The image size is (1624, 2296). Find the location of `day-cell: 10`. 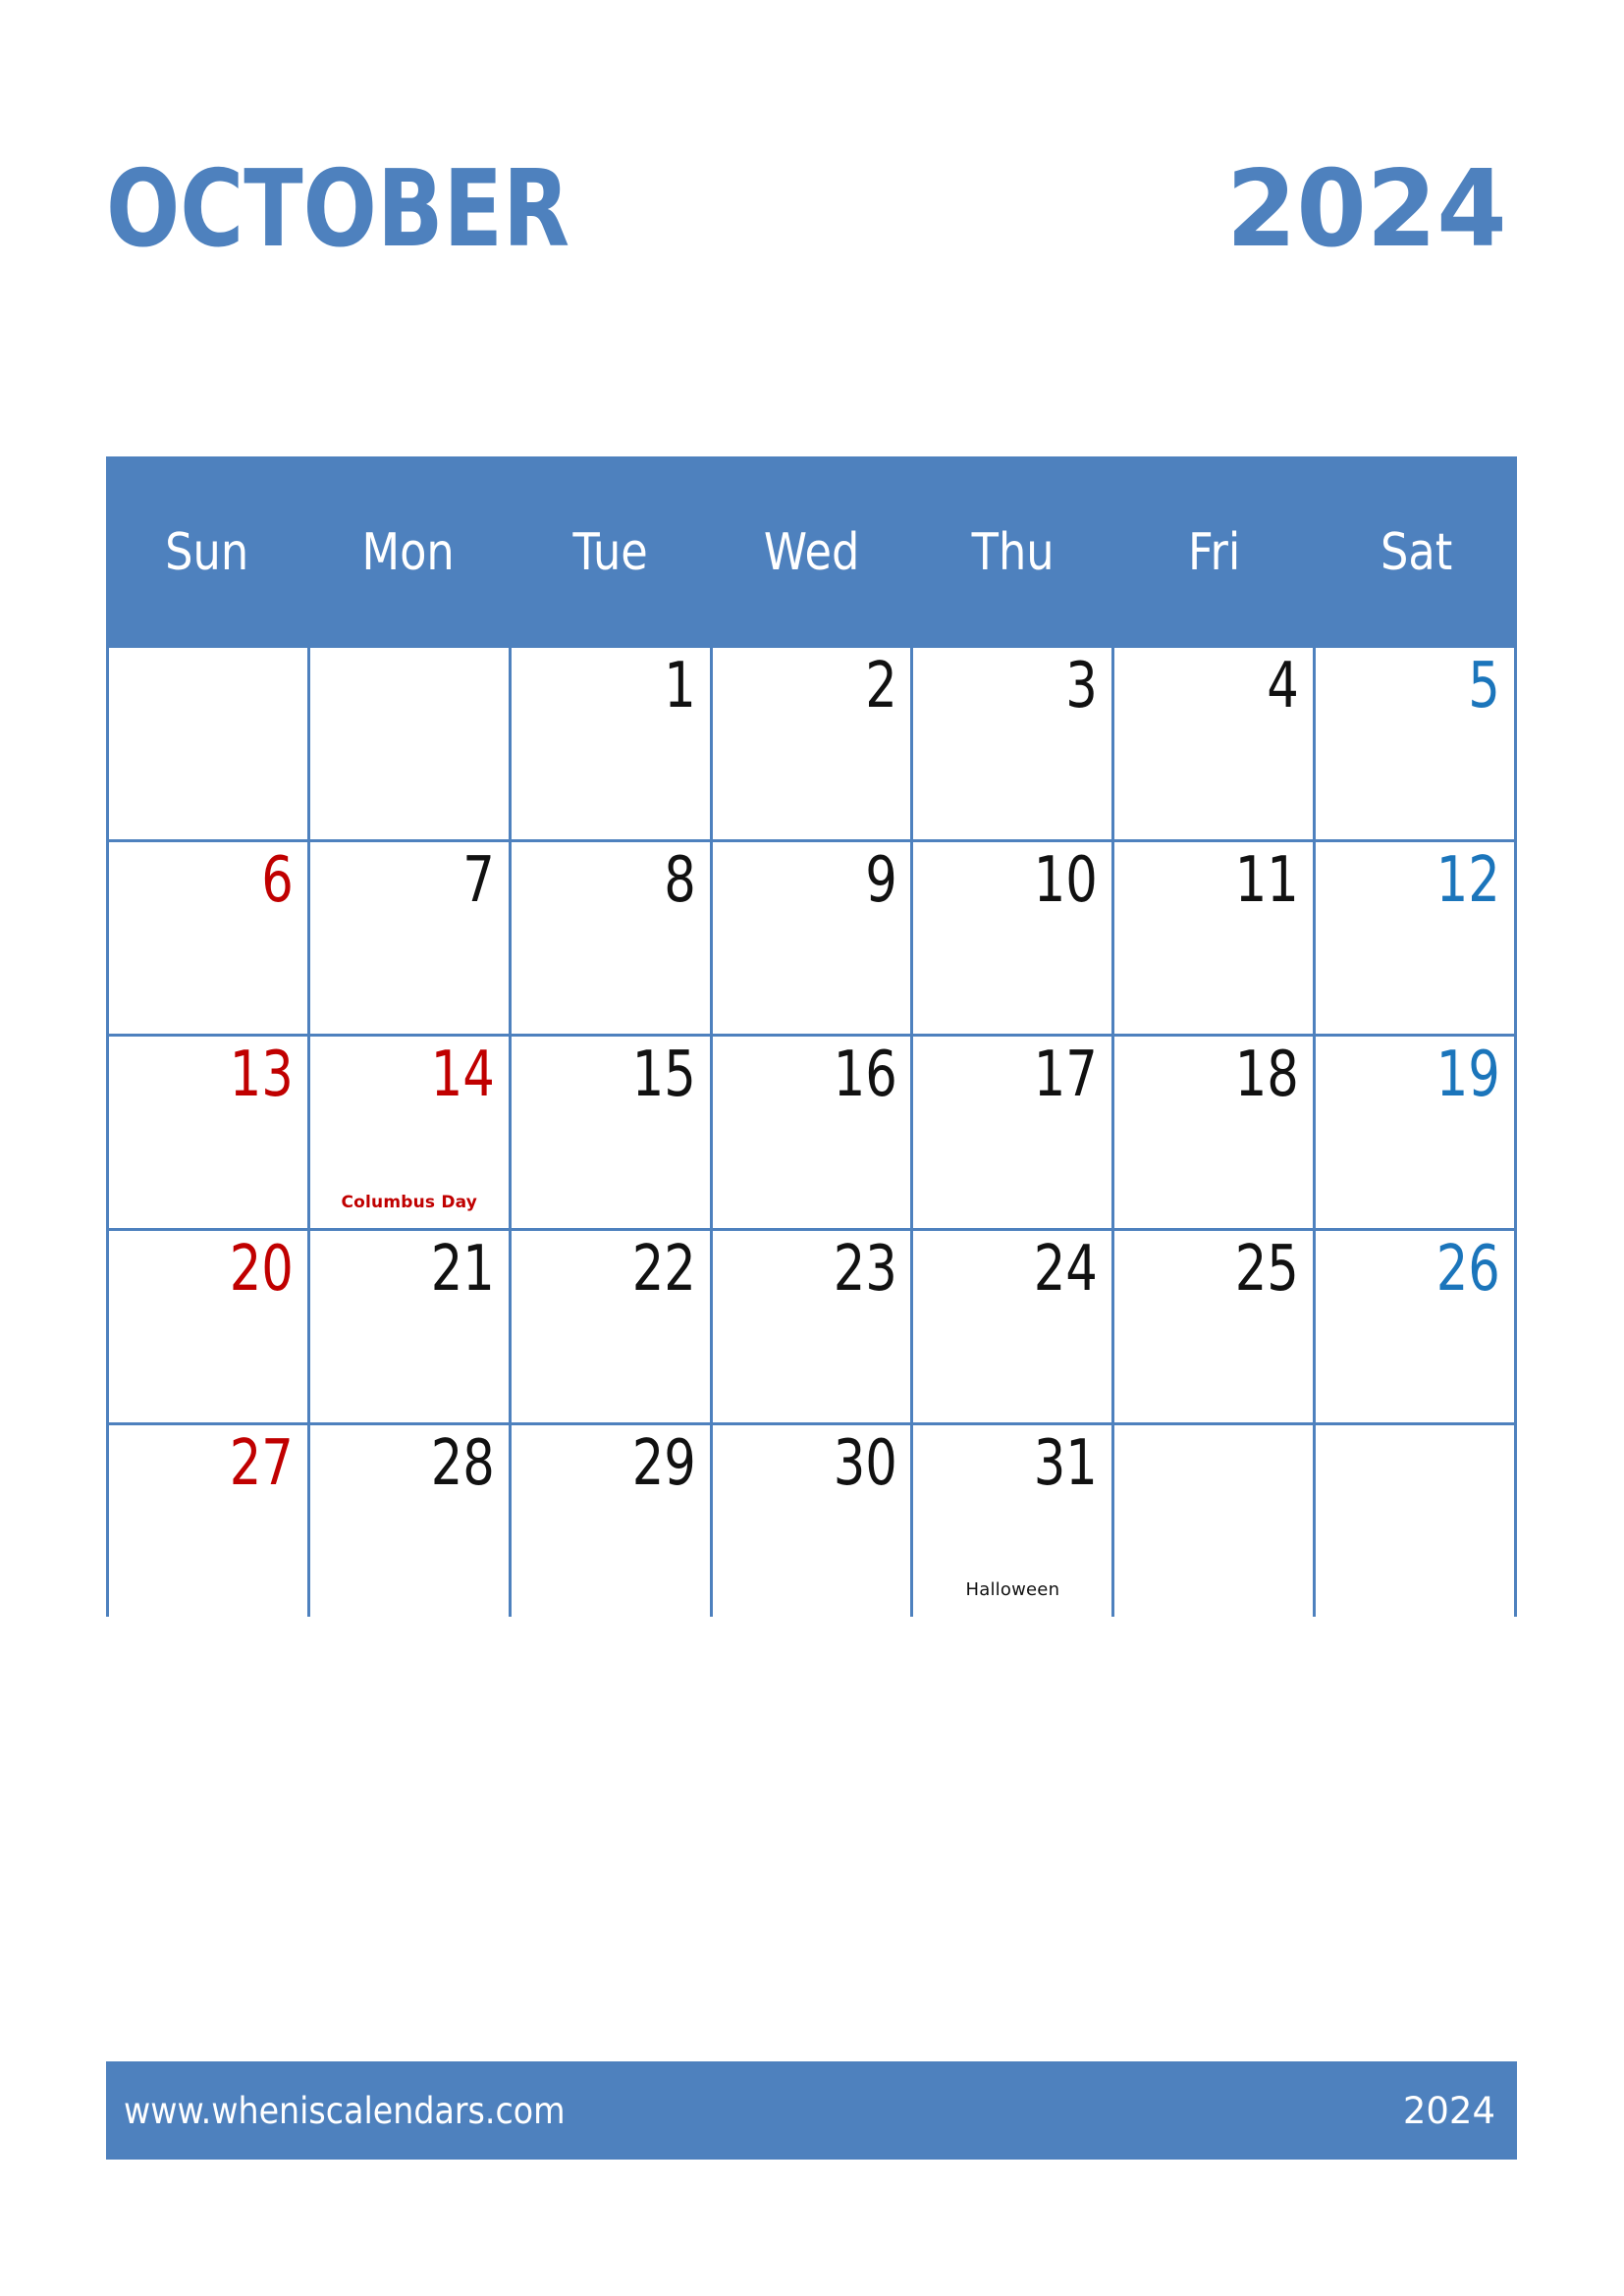

day-cell: 10 is located at coordinates (1014, 938).